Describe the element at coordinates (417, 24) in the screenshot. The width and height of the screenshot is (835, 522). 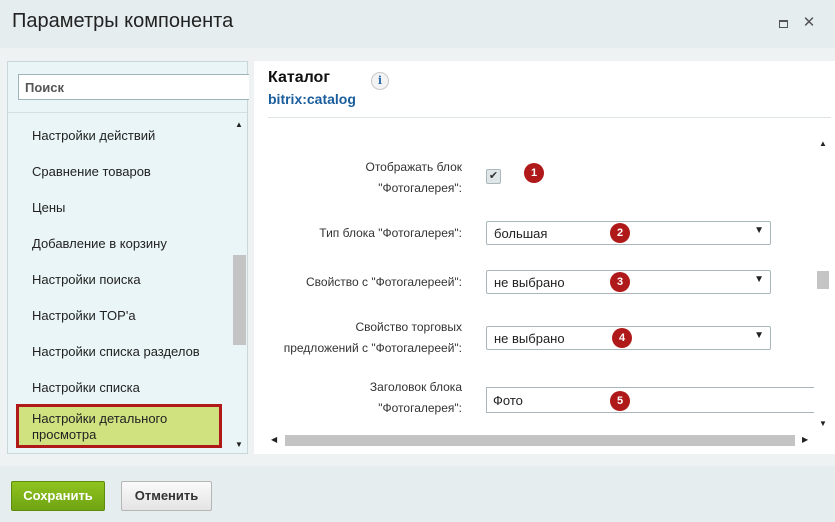
I see `dialog-titlebar: Параметры компонента ✕` at that location.